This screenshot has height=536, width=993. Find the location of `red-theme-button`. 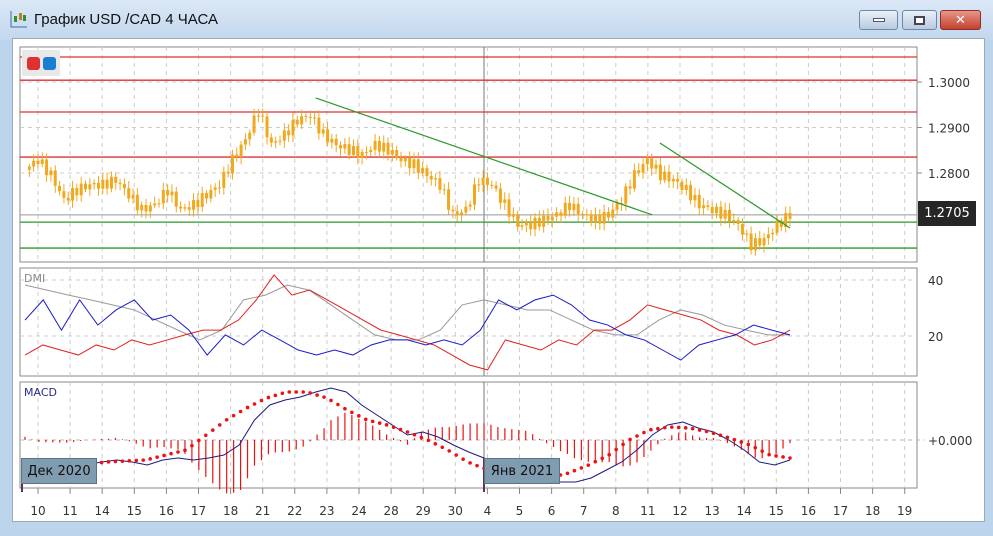

red-theme-button is located at coordinates (33, 63).